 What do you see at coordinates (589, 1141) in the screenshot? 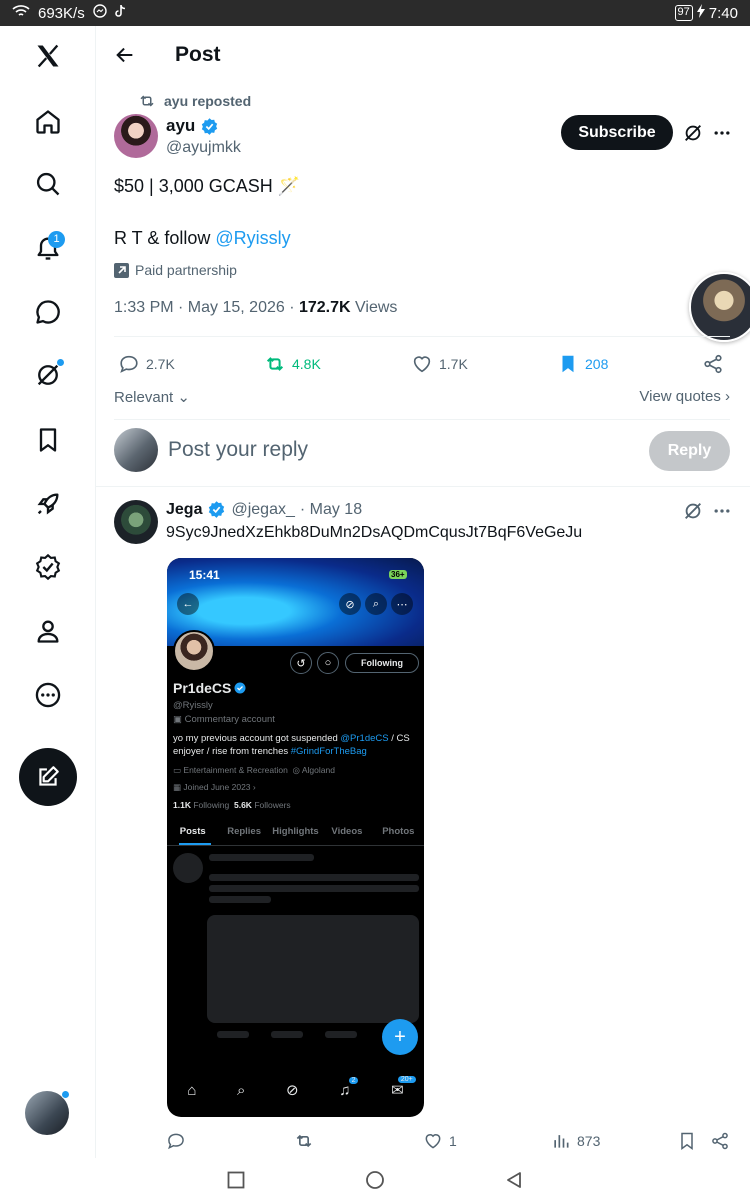
I see `reply-views-count: 873` at bounding box center [589, 1141].